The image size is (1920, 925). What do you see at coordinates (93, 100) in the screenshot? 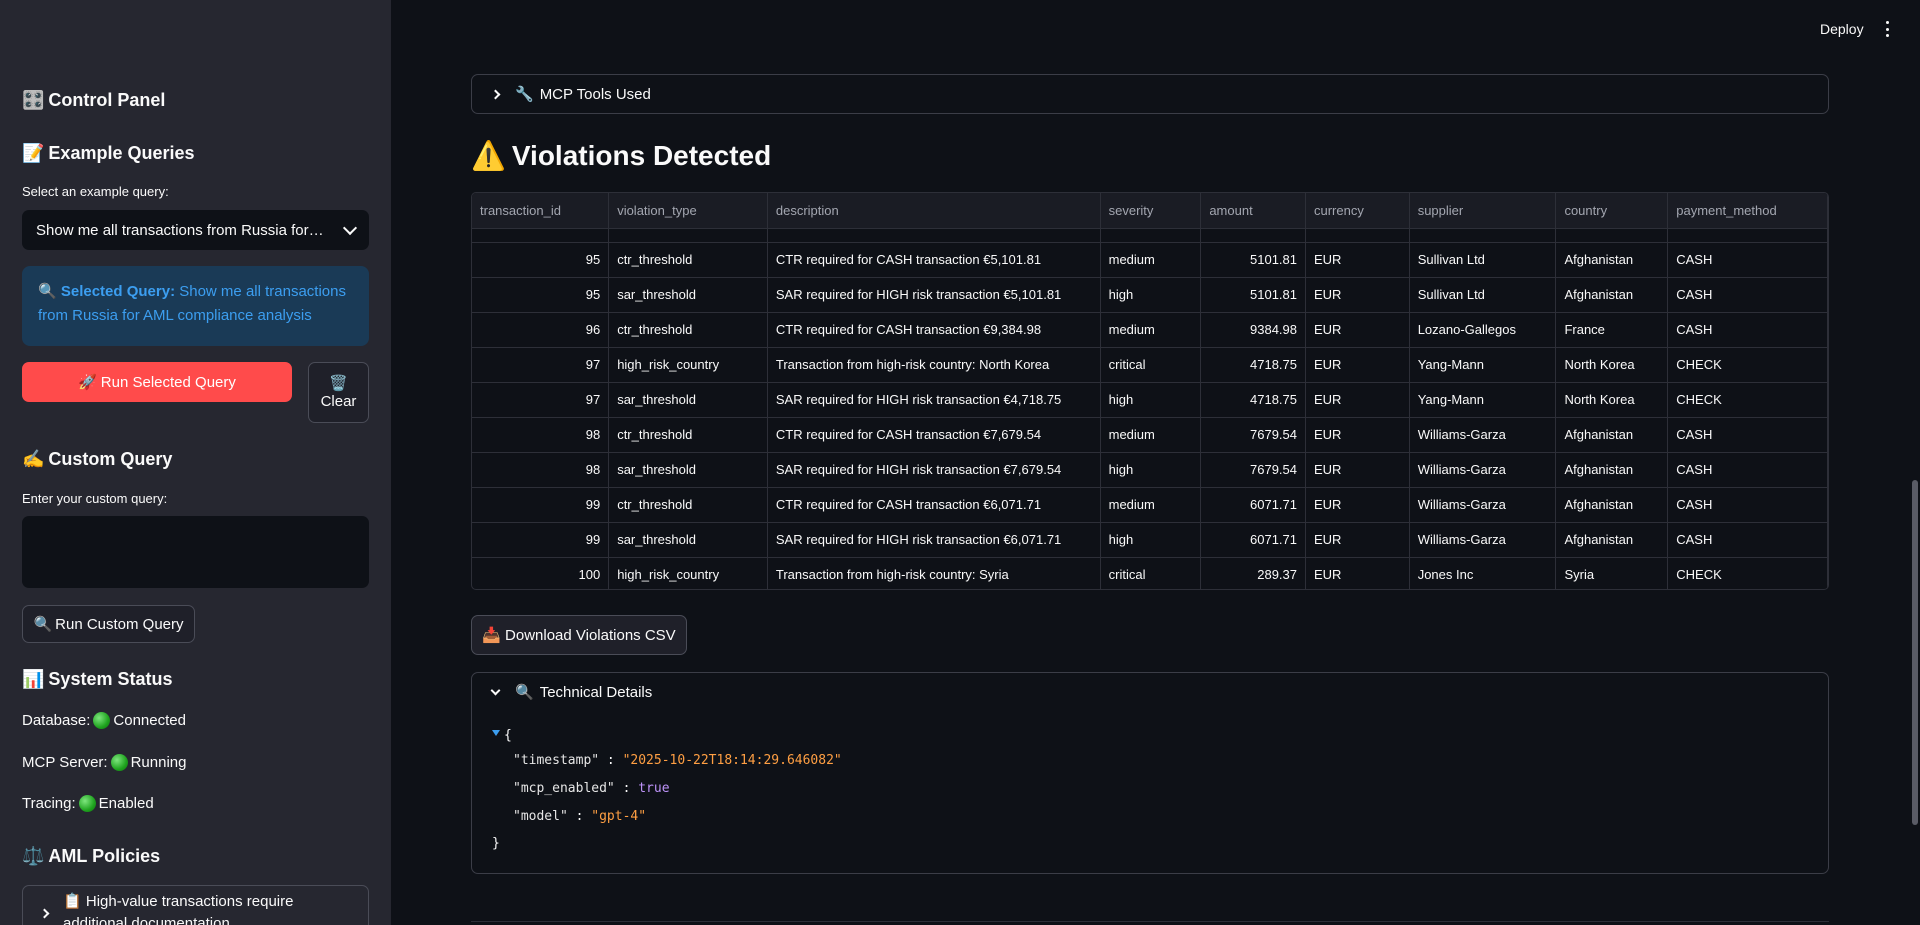
I see `control-panel-heading: 🎛️ Control Panel` at bounding box center [93, 100].